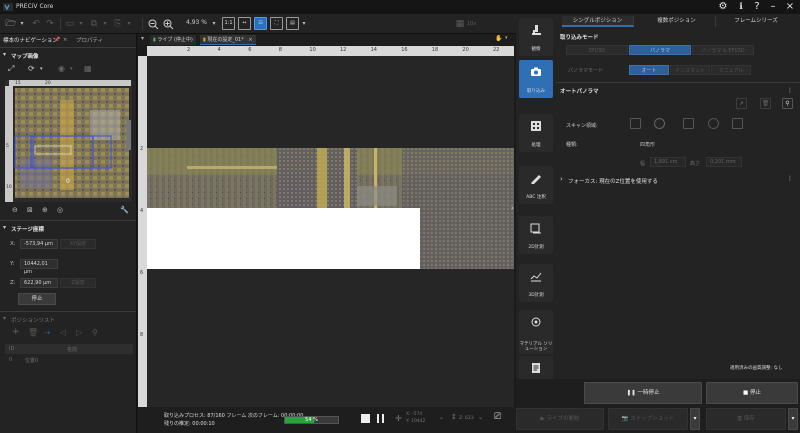 Image resolution: width=800 pixels, height=433 pixels. I want to click on fit-width-button: ↔, so click(244, 23).